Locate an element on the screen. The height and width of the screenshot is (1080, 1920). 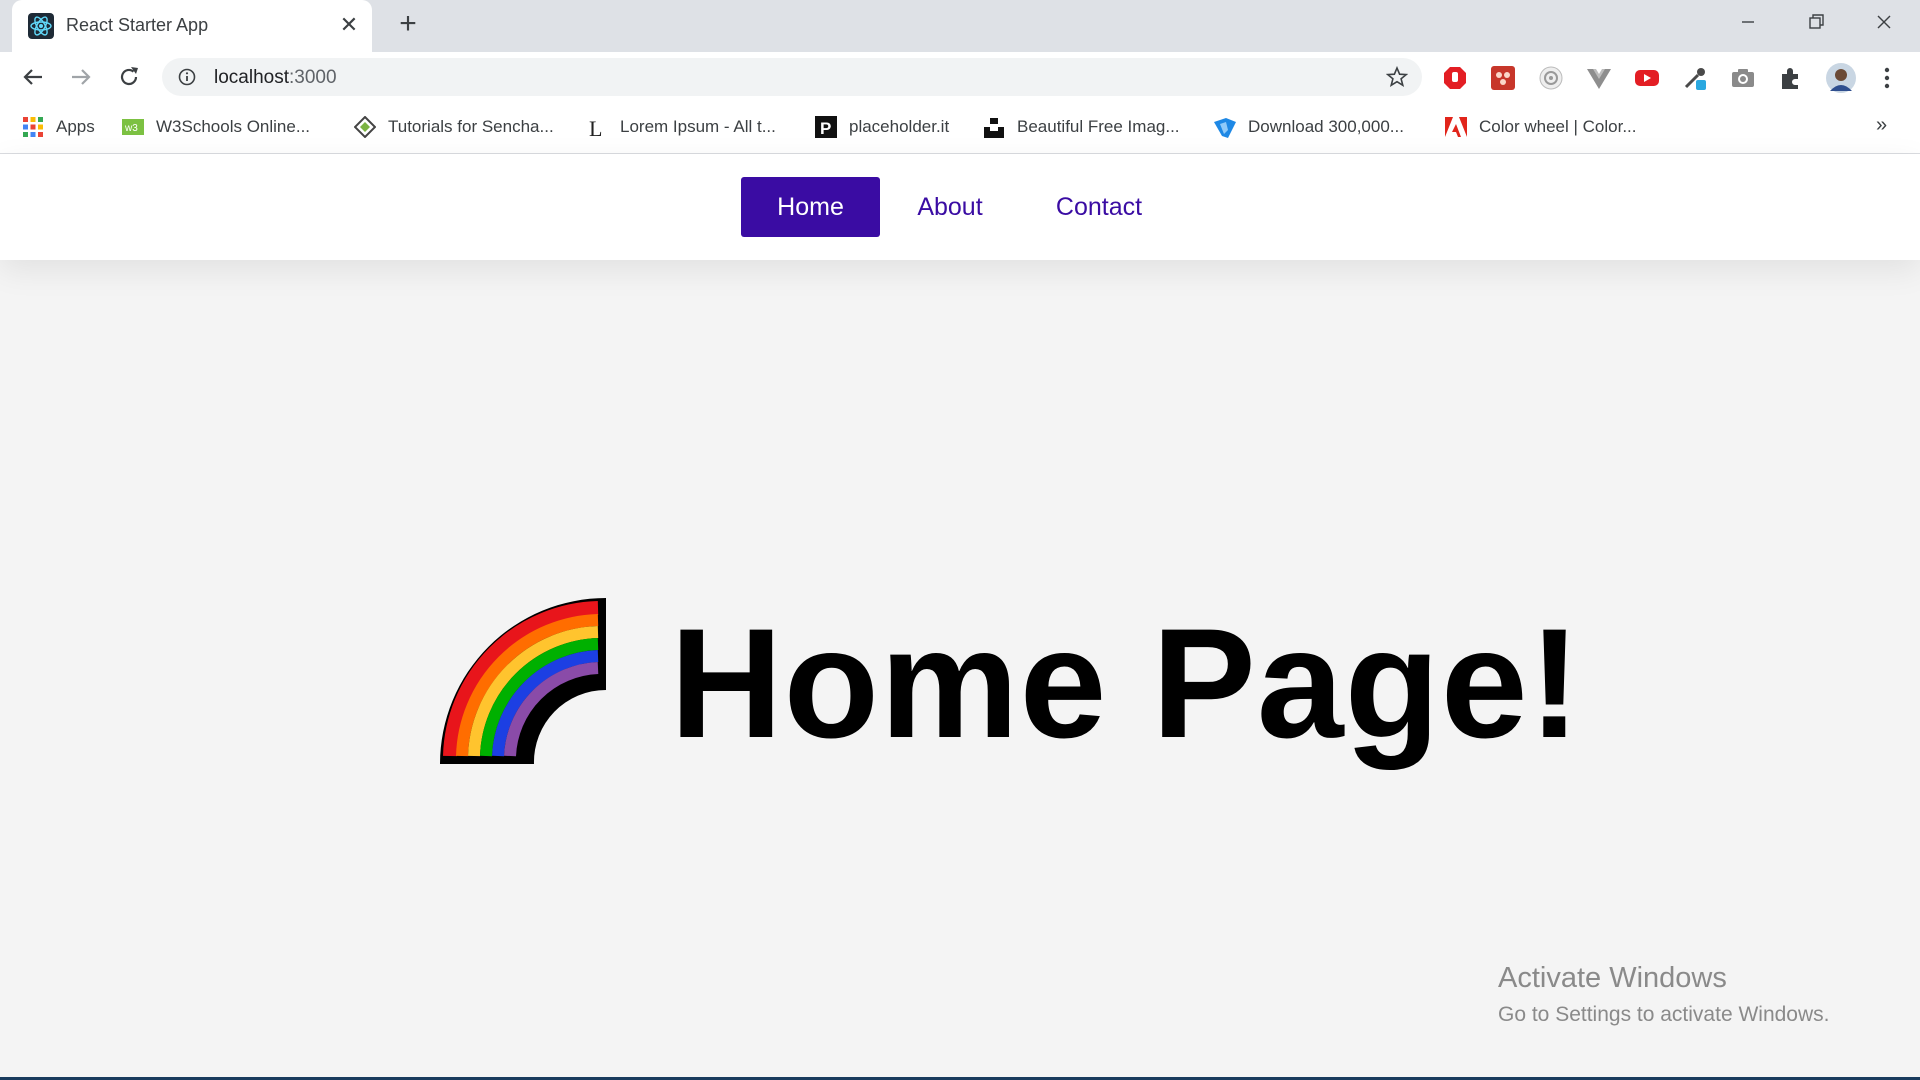
address-text: localhost:3000 is located at coordinates (275, 78).